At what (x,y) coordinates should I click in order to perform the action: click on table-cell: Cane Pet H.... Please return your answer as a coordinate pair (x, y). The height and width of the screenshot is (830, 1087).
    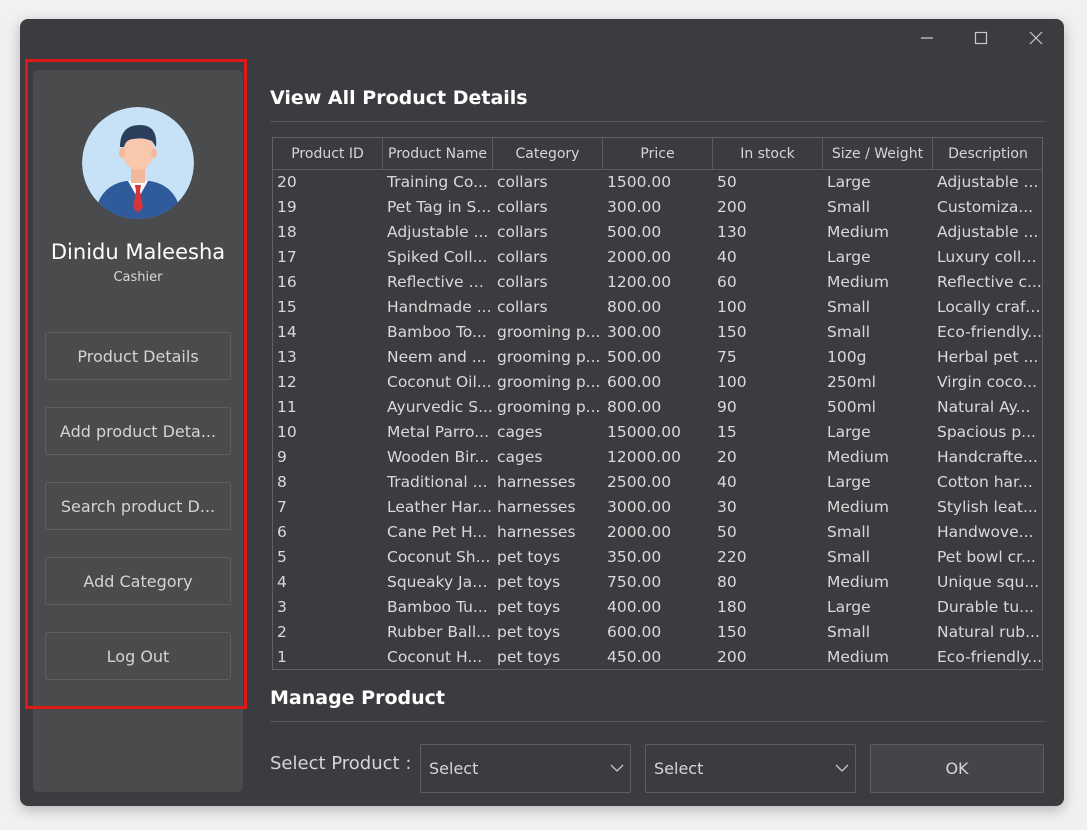
    Looking at the image, I should click on (437, 532).